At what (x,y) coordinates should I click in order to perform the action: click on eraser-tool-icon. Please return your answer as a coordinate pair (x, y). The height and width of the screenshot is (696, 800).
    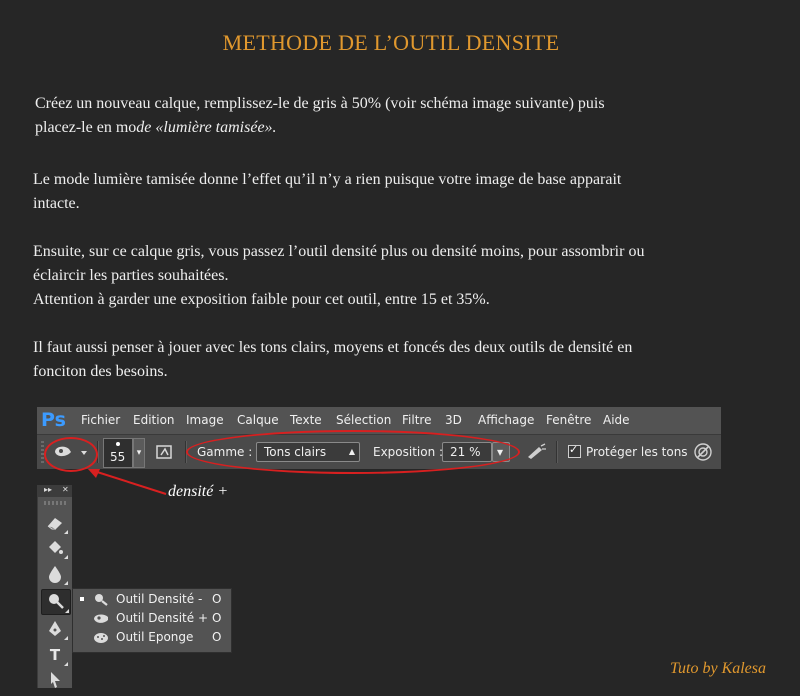
    Looking at the image, I should click on (55, 523).